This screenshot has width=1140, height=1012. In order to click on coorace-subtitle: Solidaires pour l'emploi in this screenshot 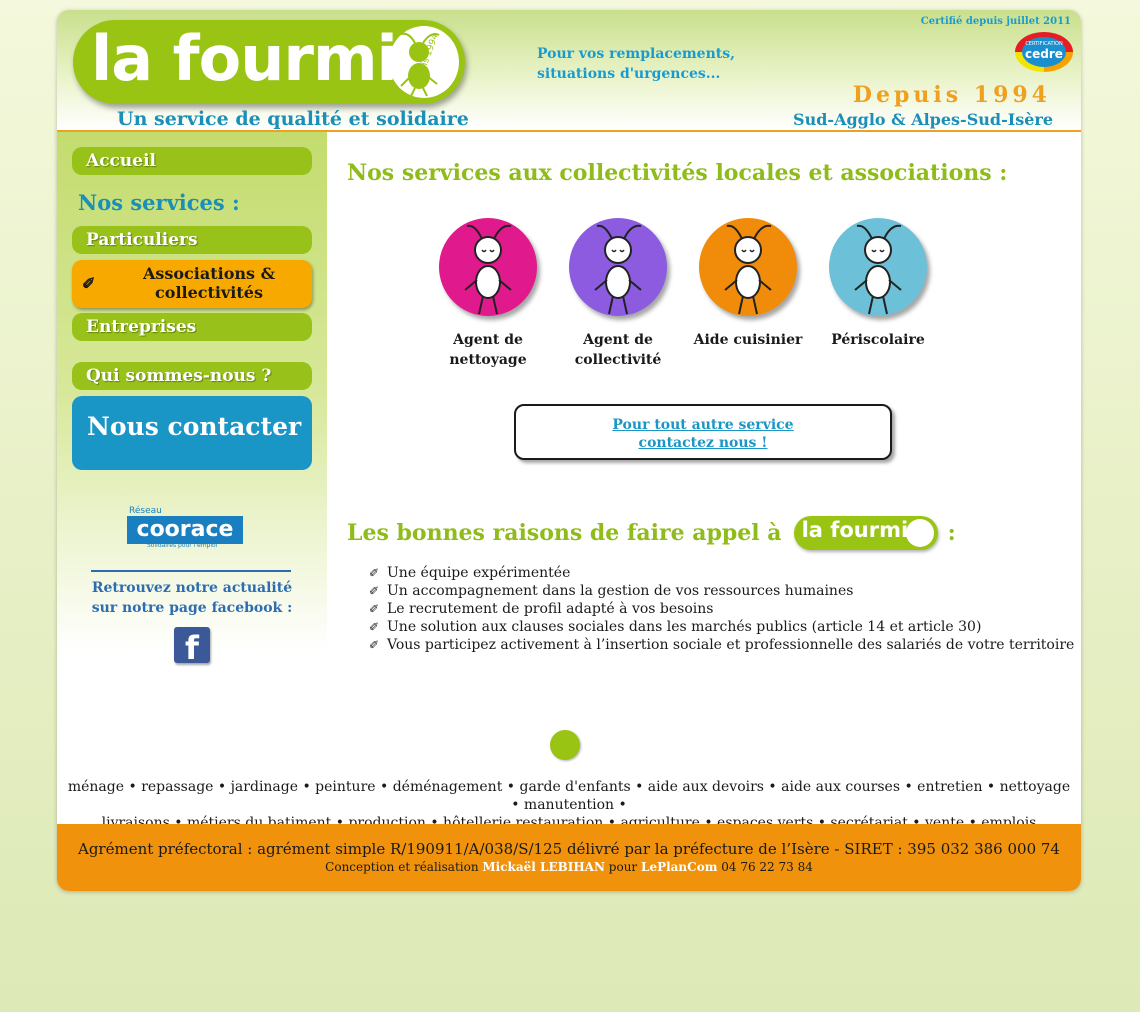, I will do `click(182, 545)`.